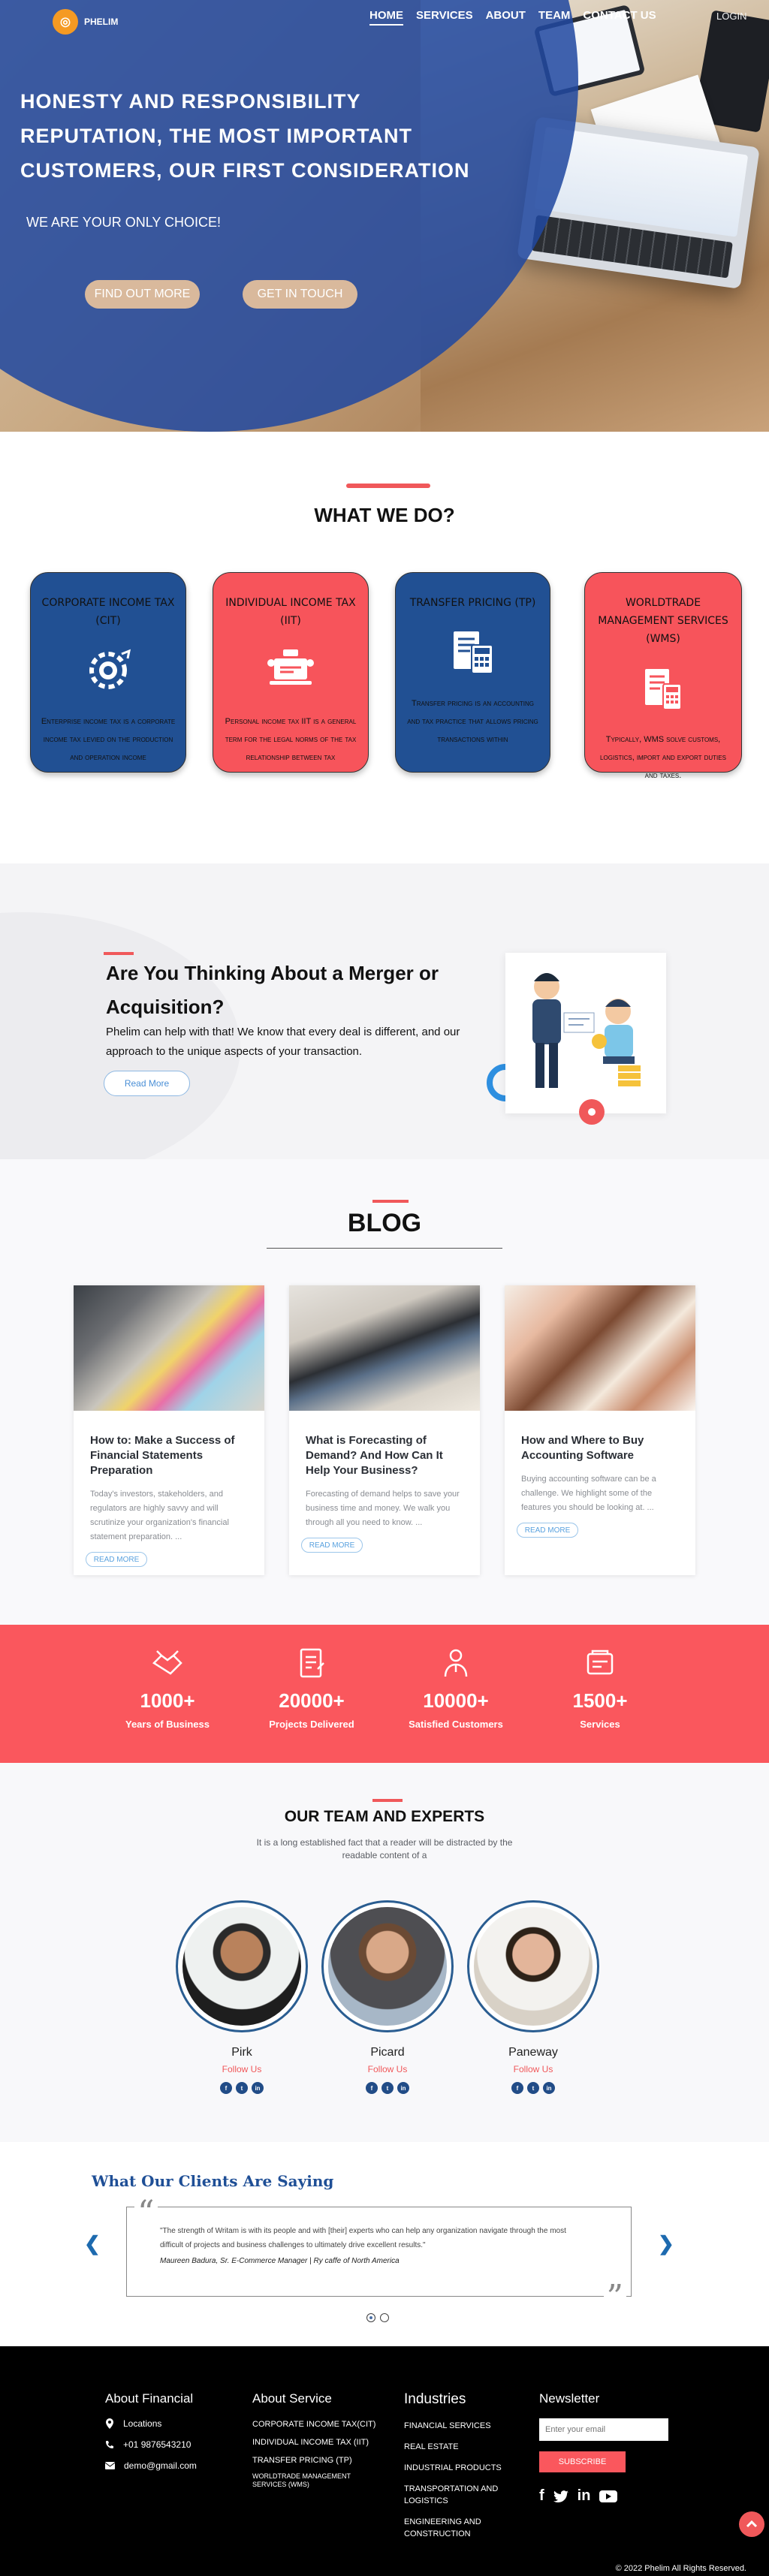  What do you see at coordinates (560, 2496) in the screenshot?
I see `twitter-icon` at bounding box center [560, 2496].